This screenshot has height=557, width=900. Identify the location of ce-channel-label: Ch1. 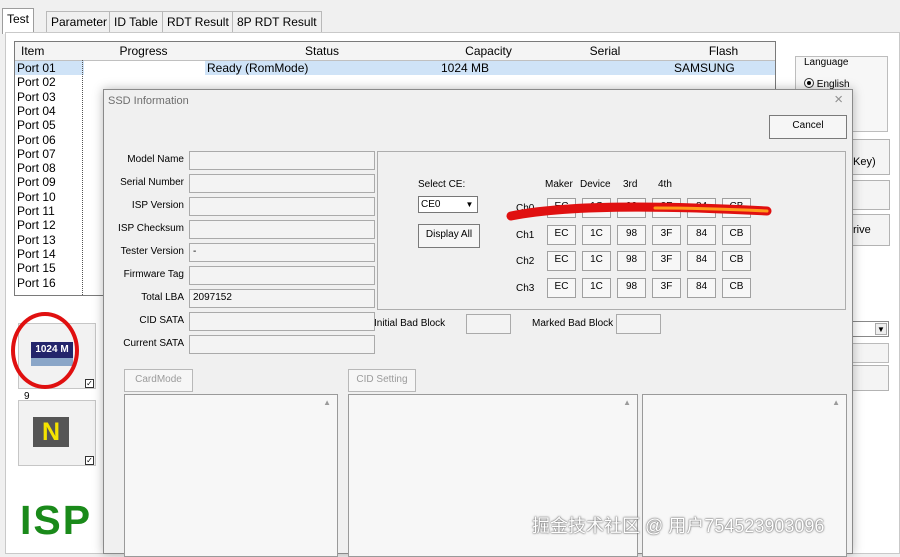
(525, 235).